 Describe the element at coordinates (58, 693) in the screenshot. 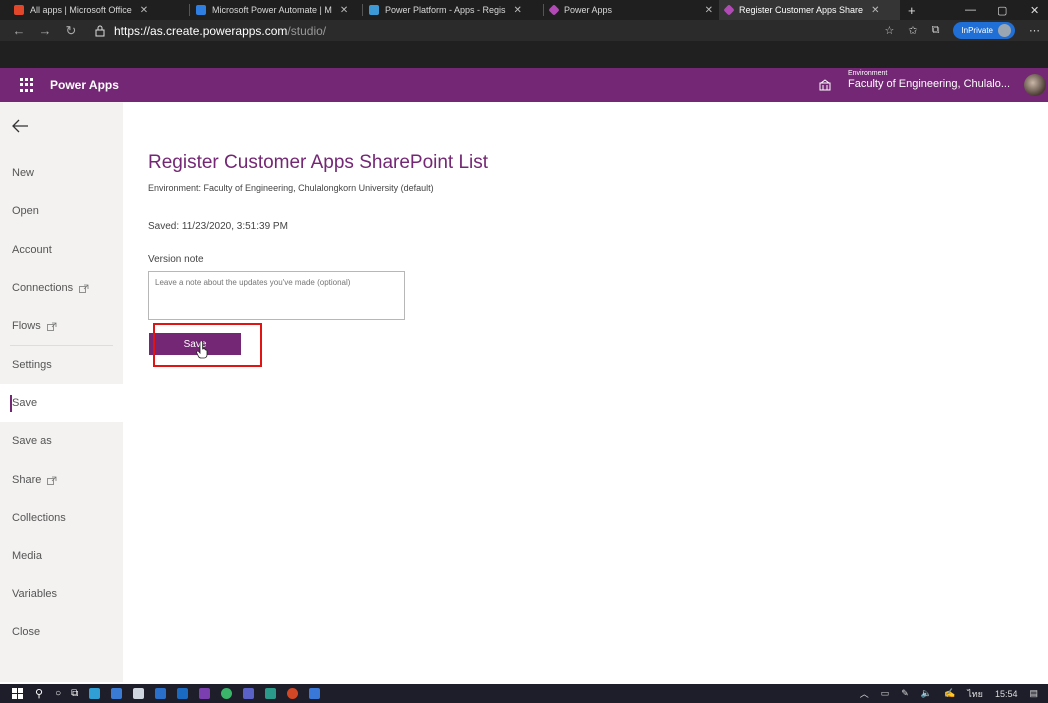

I see `cortana-icon: ○` at that location.